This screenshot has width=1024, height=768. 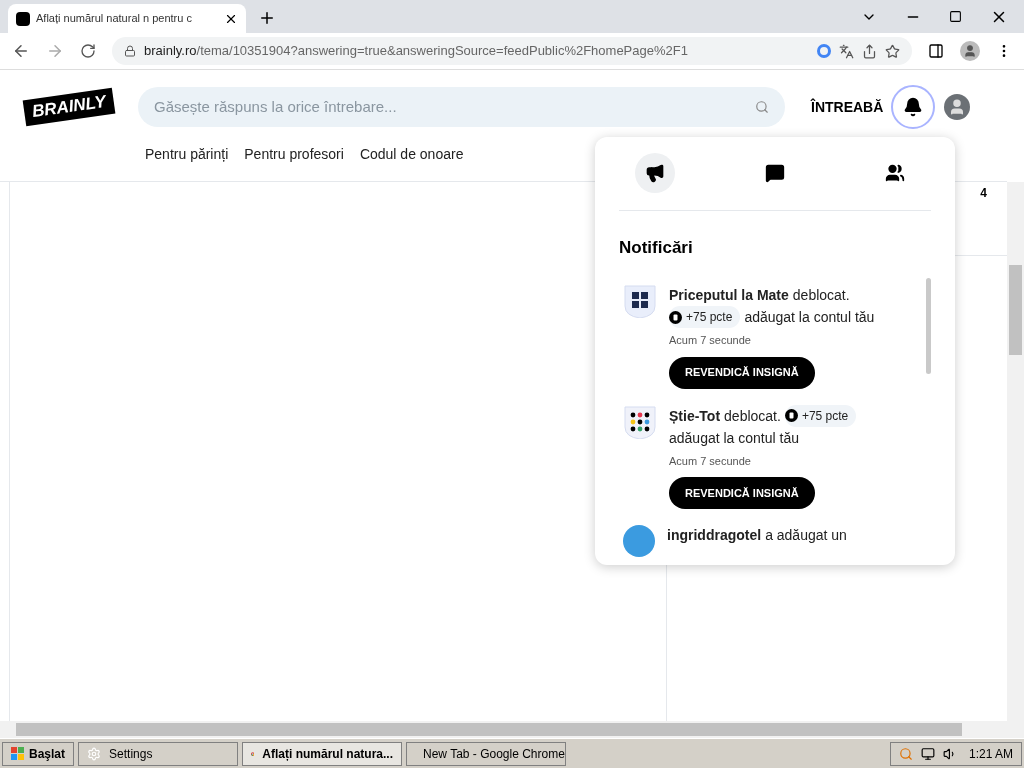 I want to click on user-avatar, so click(x=957, y=107).